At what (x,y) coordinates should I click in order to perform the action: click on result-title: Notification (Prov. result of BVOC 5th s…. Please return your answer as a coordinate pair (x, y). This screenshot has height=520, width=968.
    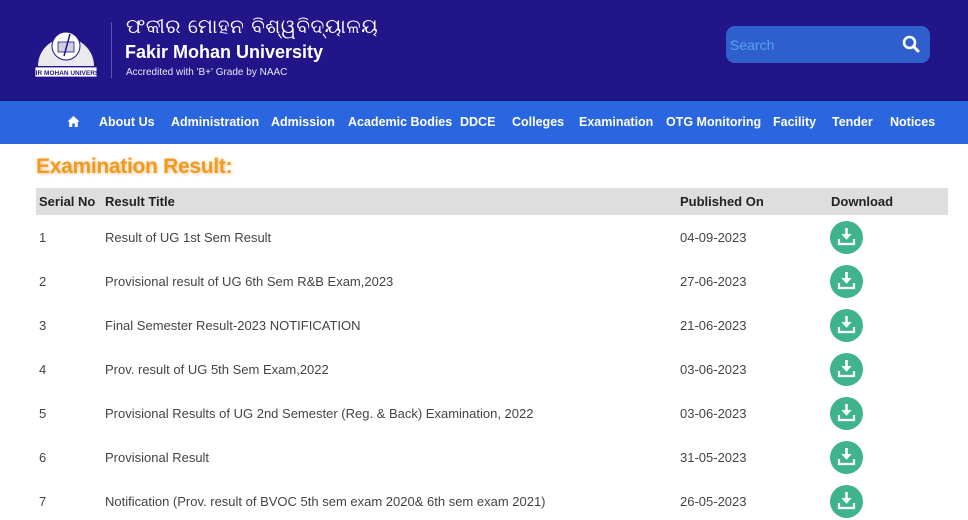
    Looking at the image, I should click on (325, 501).